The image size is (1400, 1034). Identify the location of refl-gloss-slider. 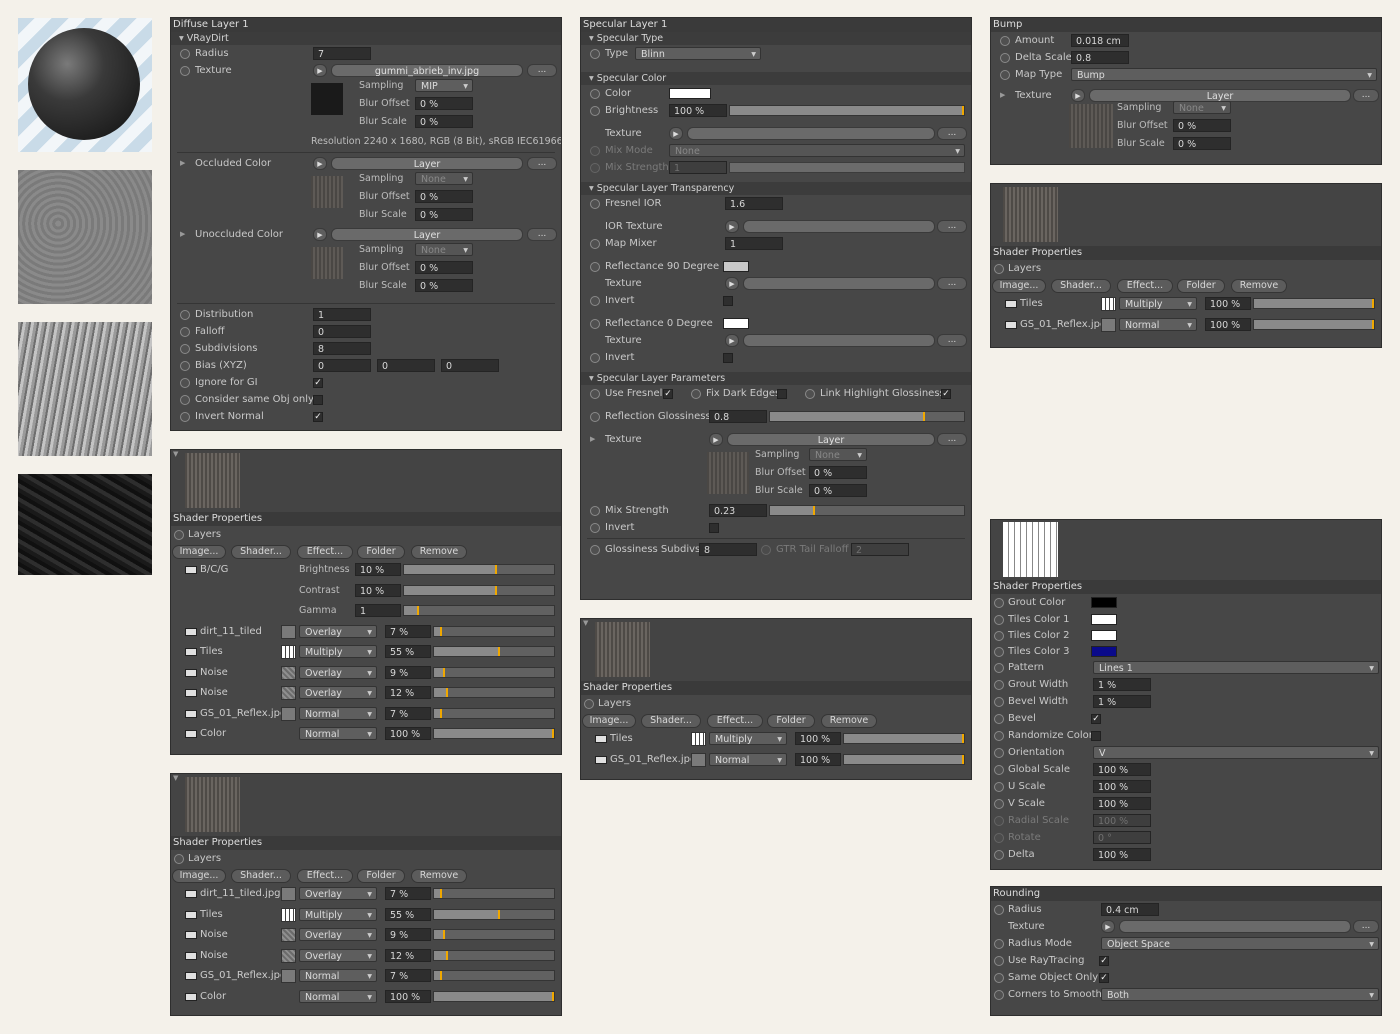
(867, 416).